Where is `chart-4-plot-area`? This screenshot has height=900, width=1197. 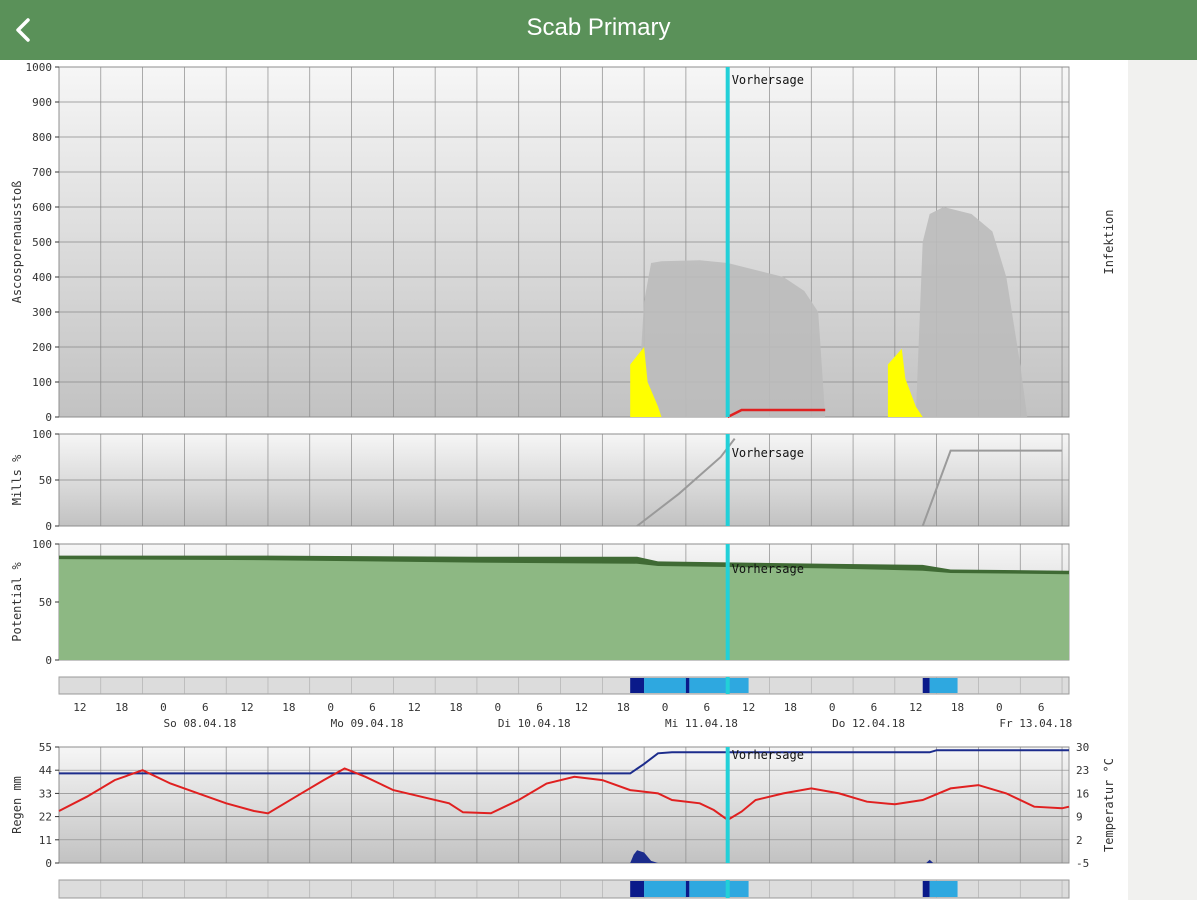
chart-4-plot-area is located at coordinates (564, 805).